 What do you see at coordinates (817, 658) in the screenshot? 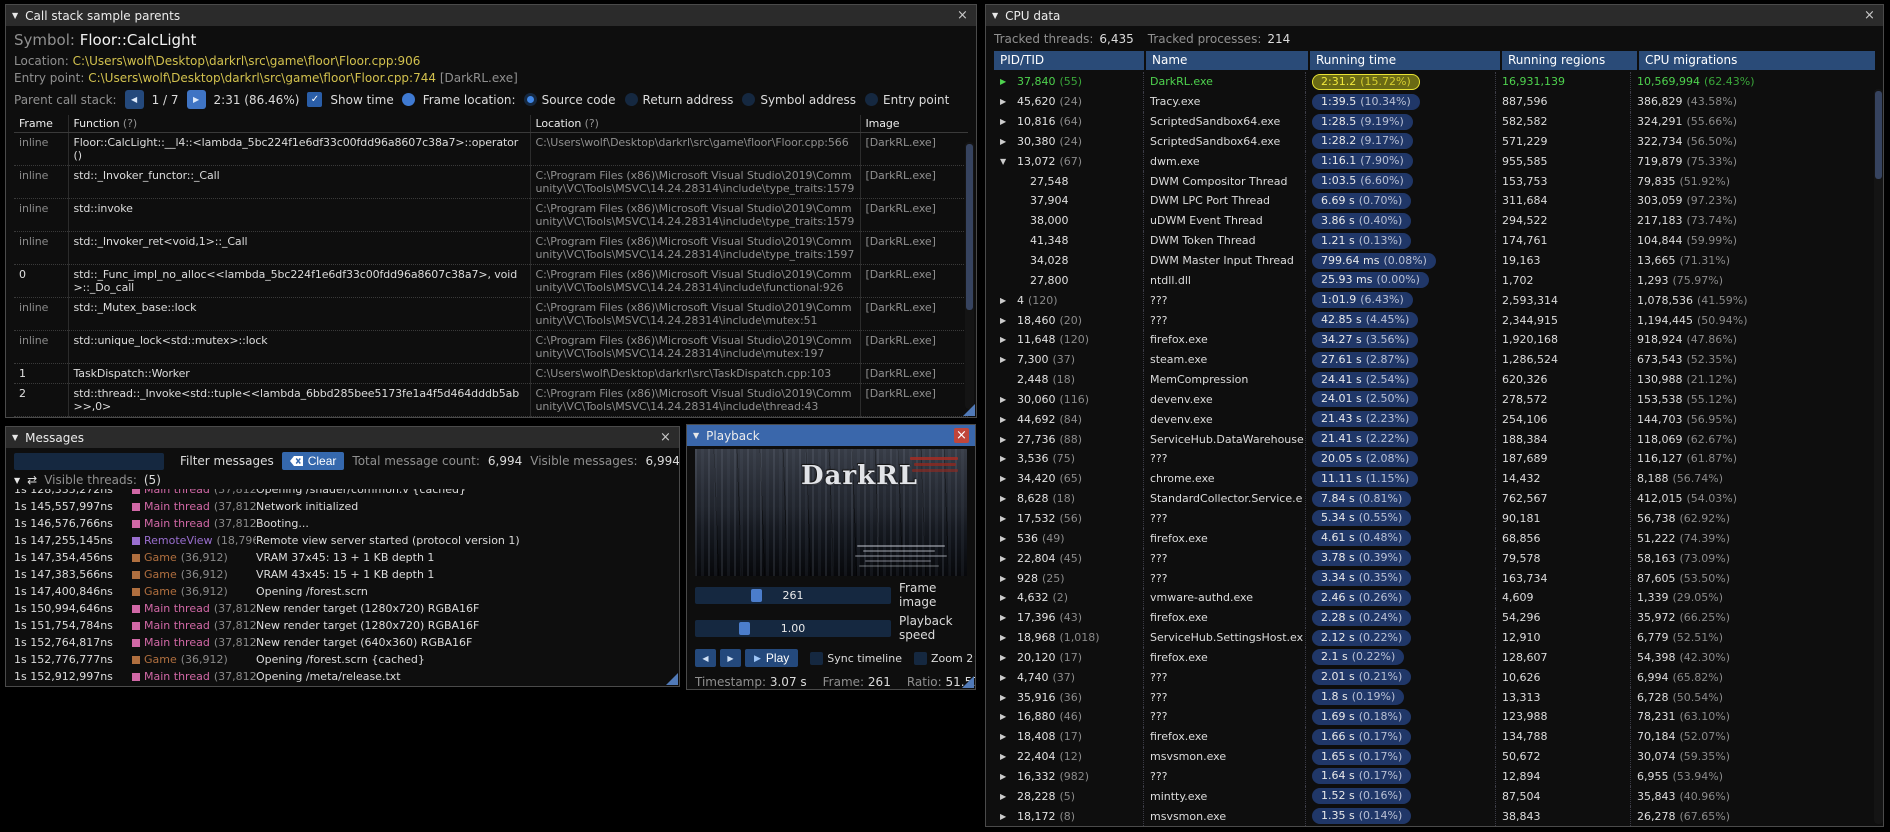
I see `sync-timeline-checkbox` at bounding box center [817, 658].